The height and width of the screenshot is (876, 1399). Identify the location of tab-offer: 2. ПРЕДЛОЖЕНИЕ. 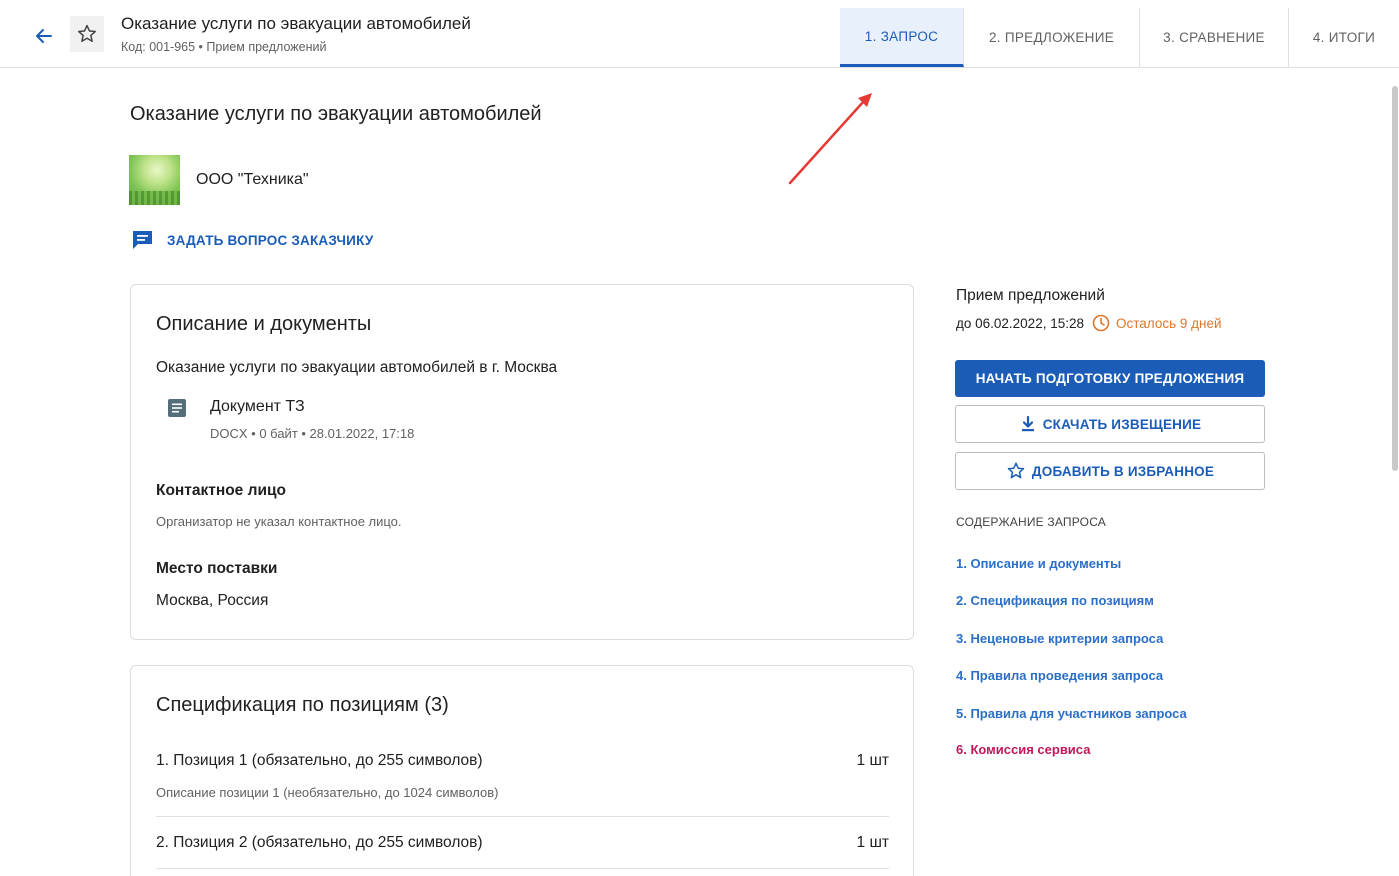
(1052, 37).